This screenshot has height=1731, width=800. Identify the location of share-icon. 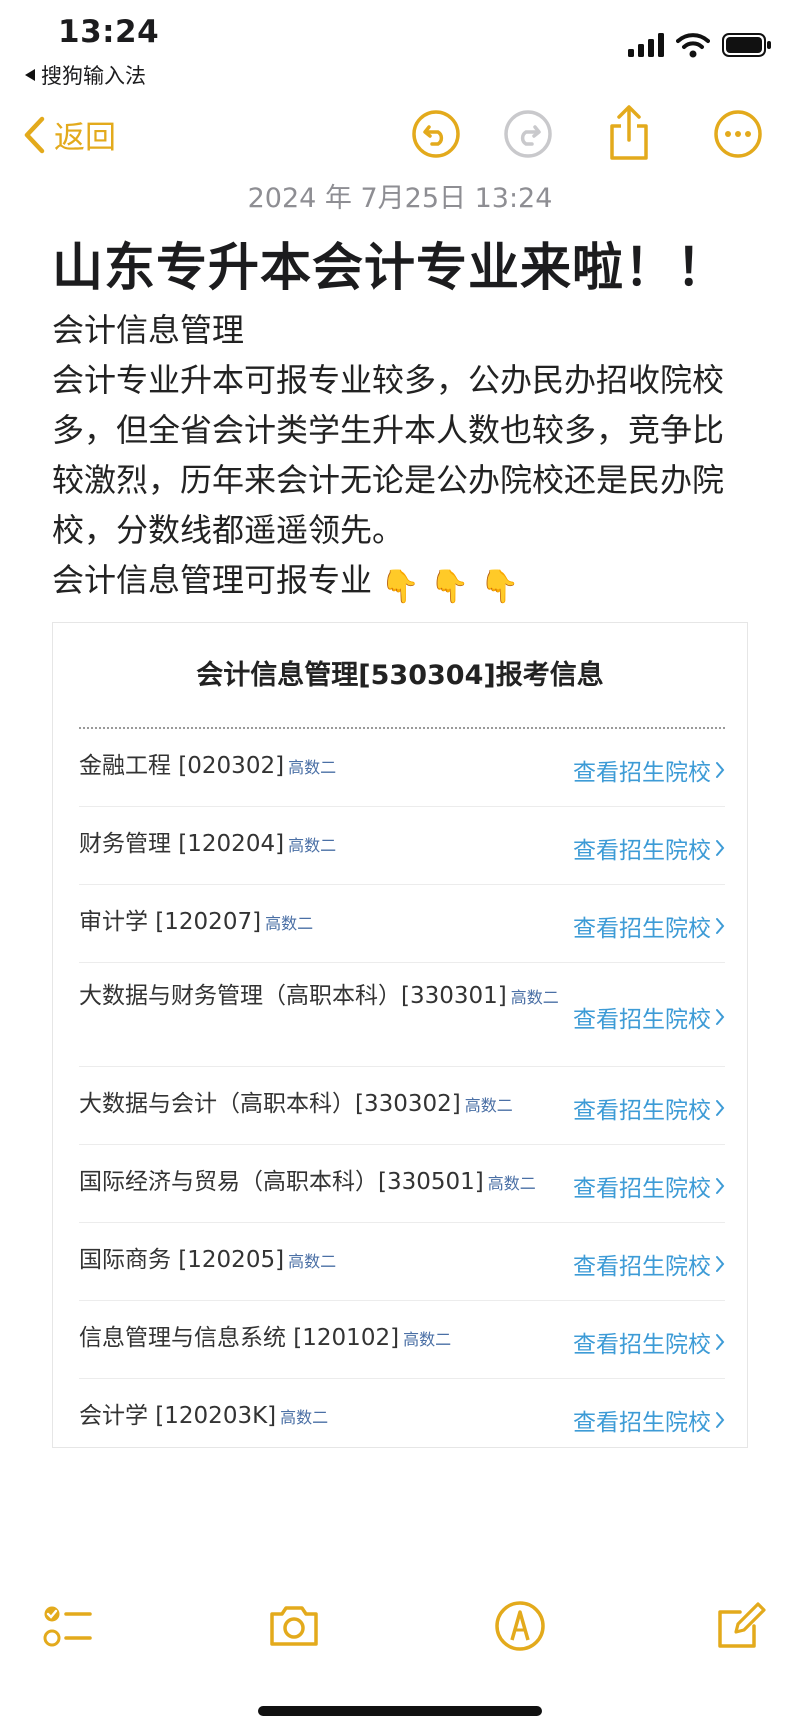
(629, 133).